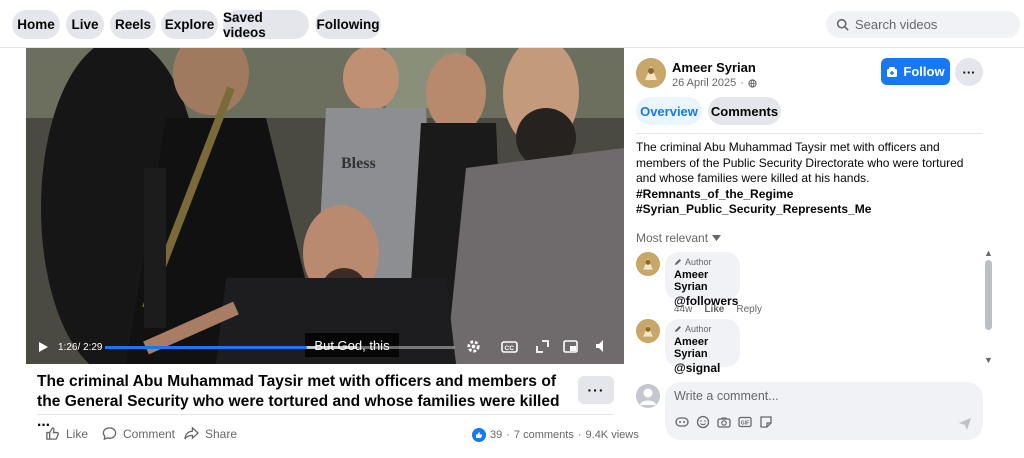 The height and width of the screenshot is (458, 1024). Describe the element at coordinates (496, 435) in the screenshot. I see `reaction-count: 39` at that location.